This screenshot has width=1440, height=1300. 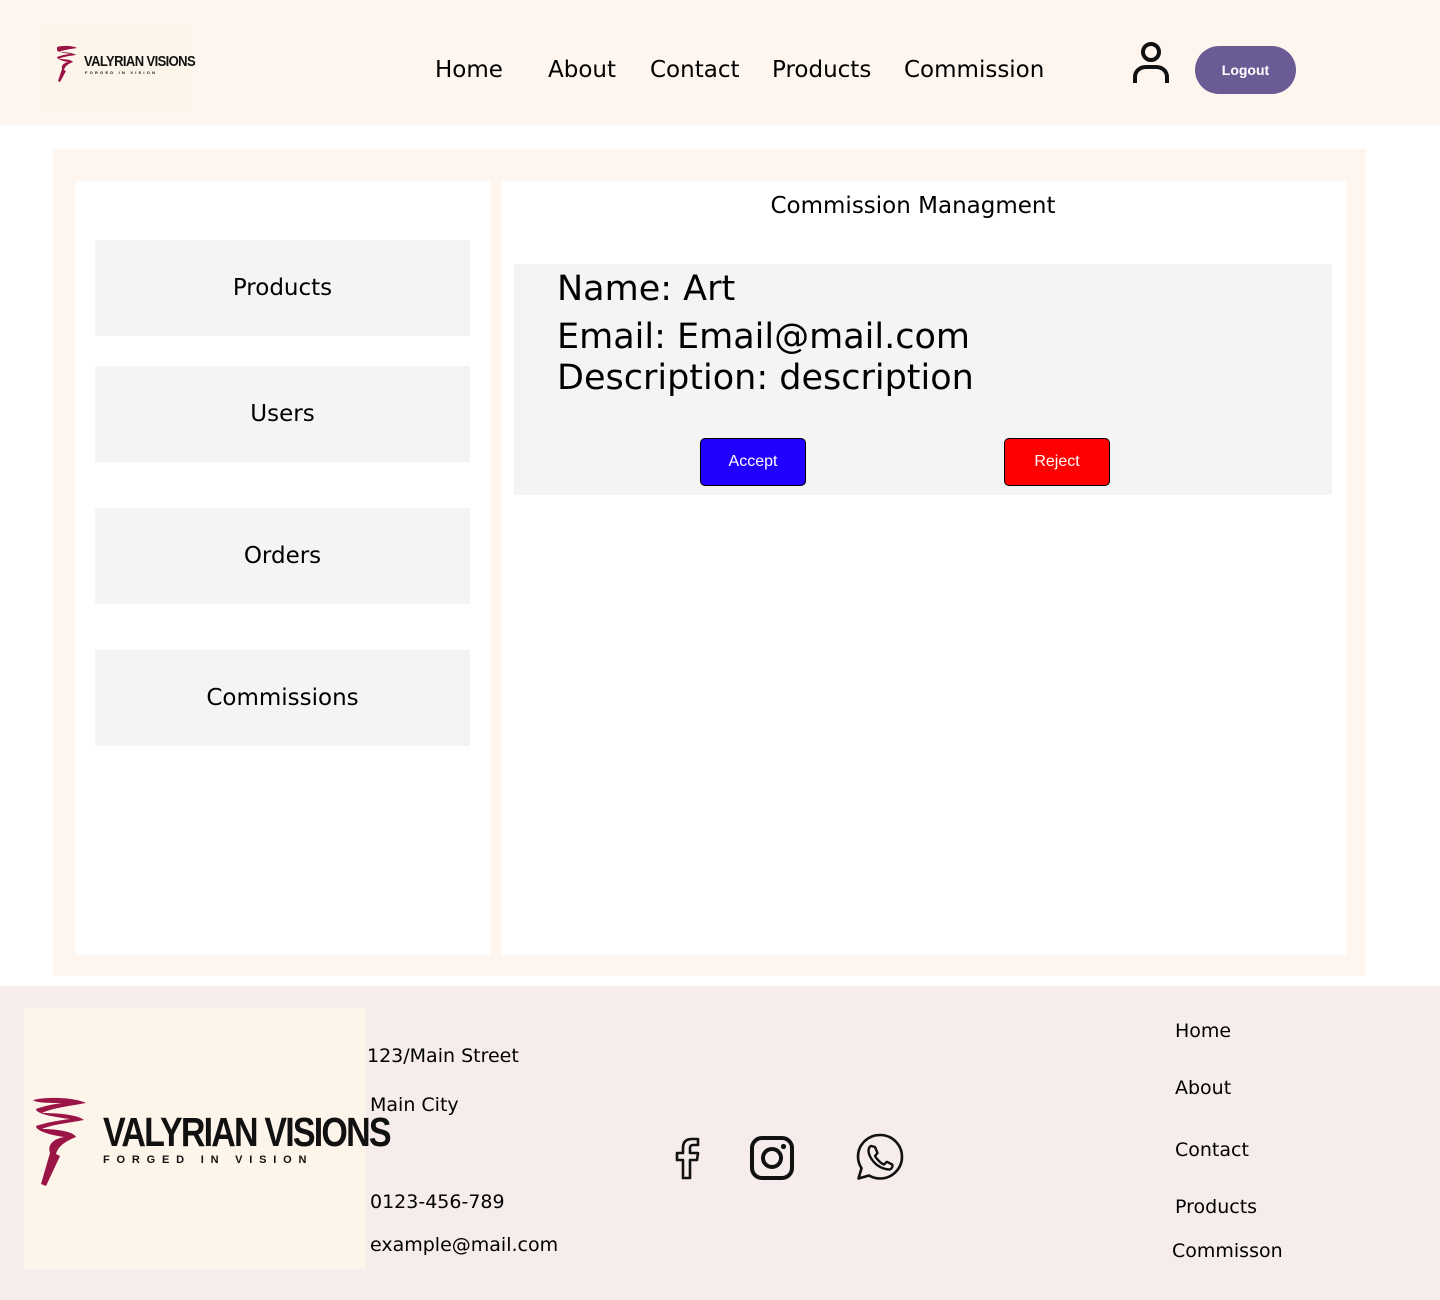 I want to click on nav-commission: Commission, so click(x=974, y=70).